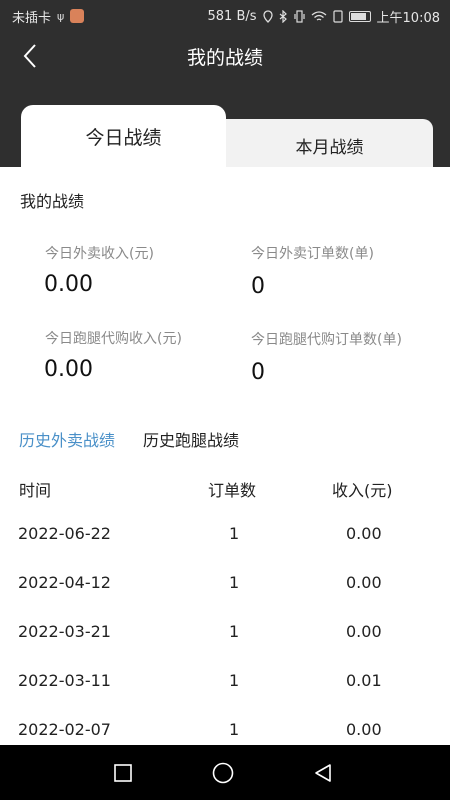 The height and width of the screenshot is (800, 450). I want to click on home-button, so click(223, 772).